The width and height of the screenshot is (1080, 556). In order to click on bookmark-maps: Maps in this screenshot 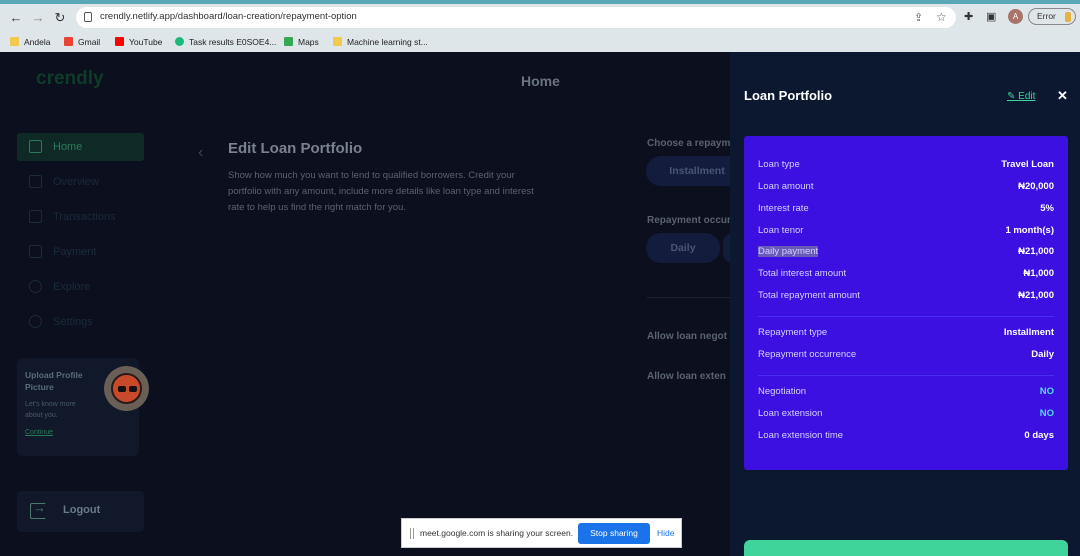, I will do `click(301, 42)`.